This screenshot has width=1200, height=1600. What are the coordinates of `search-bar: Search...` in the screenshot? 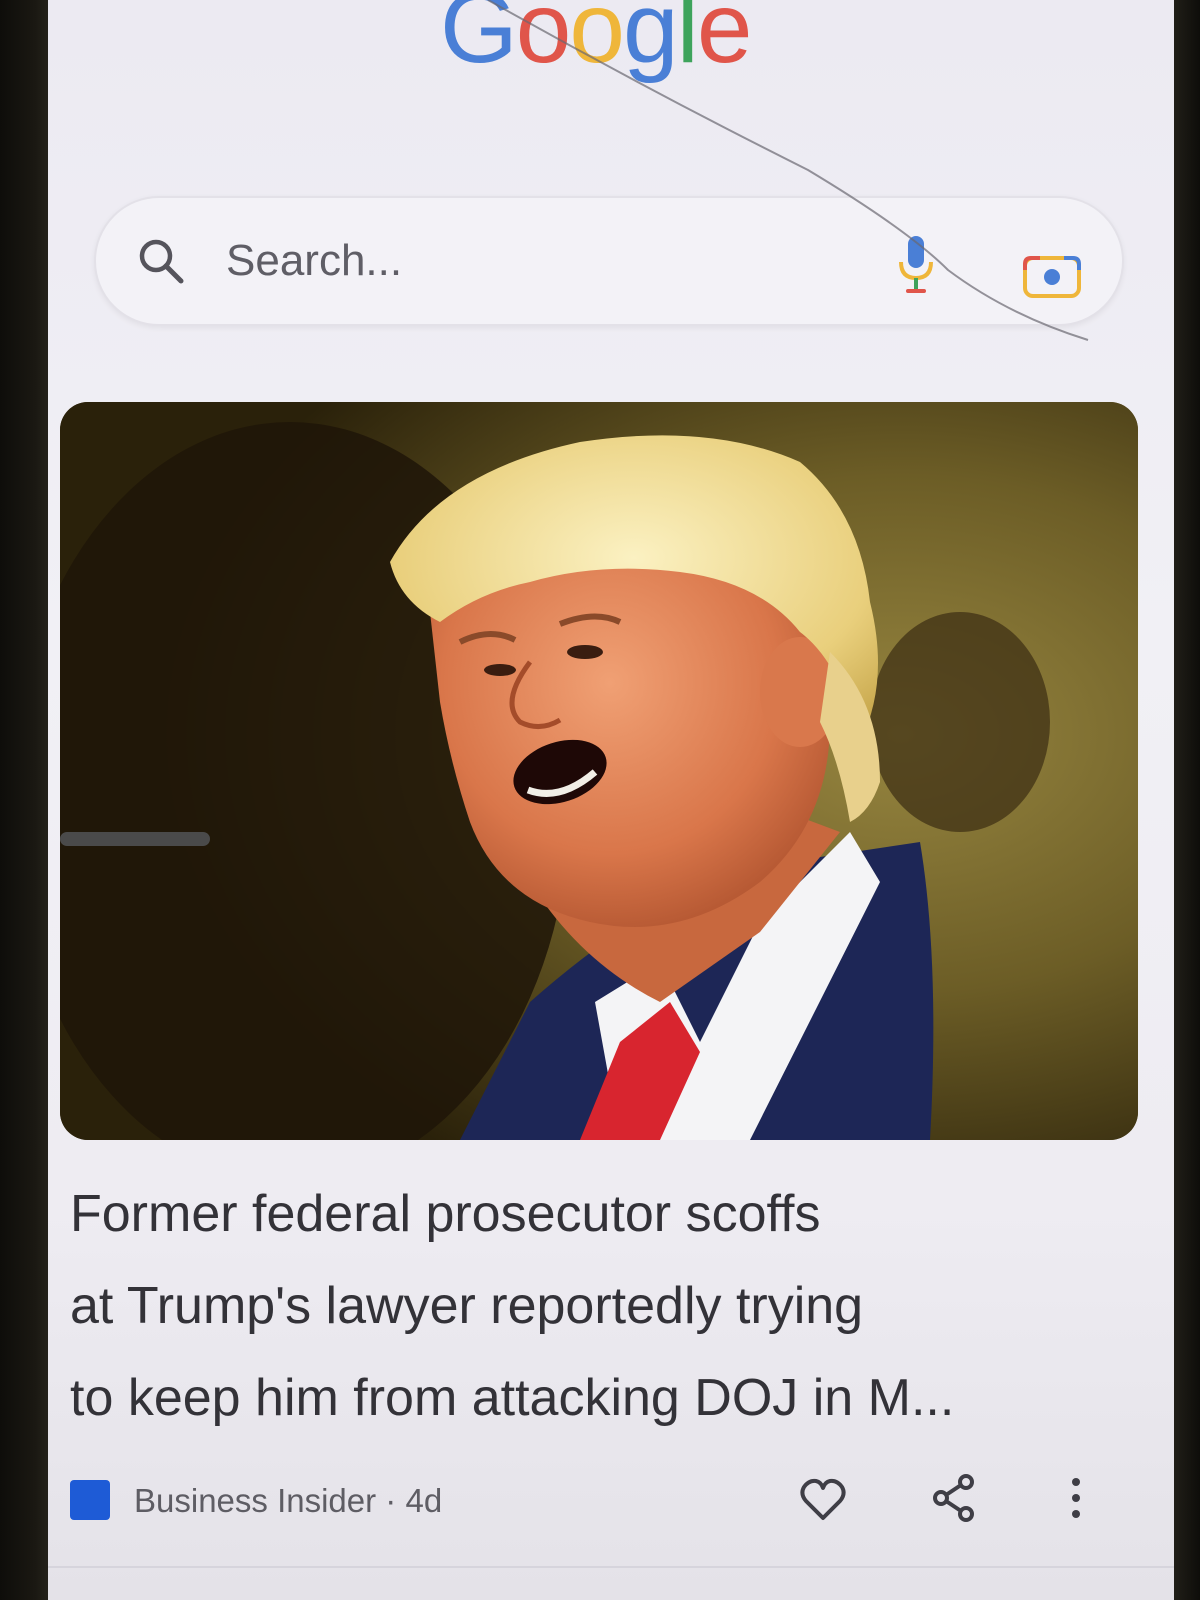 It's located at (609, 261).